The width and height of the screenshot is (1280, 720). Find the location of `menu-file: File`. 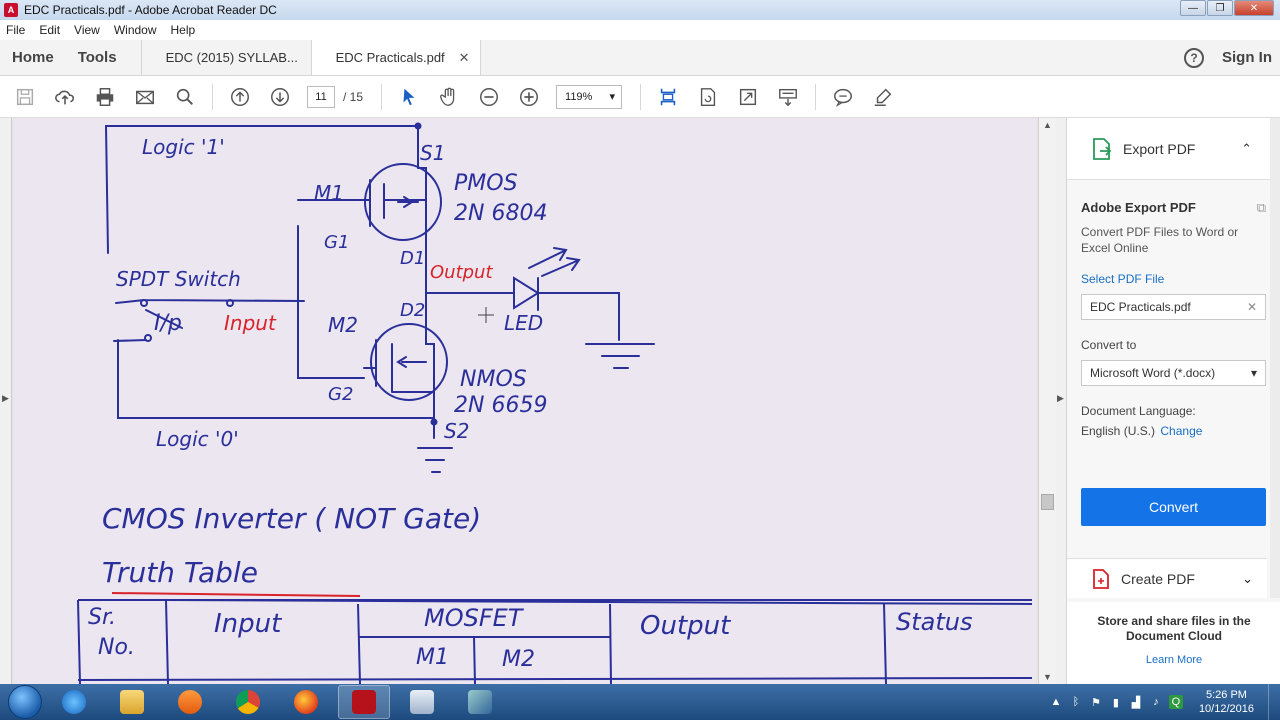

menu-file: File is located at coordinates (15, 30).